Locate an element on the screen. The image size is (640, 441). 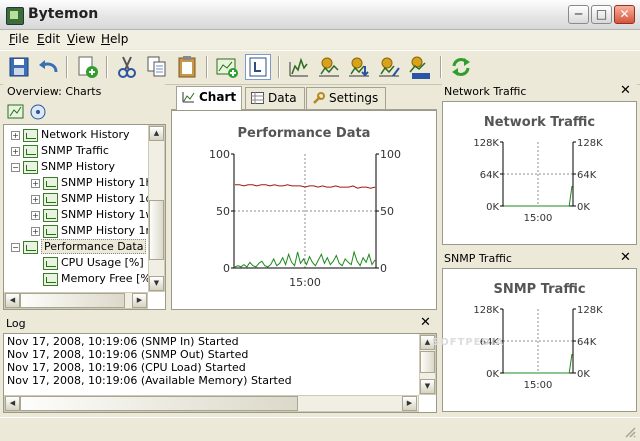
log-header: Log ✕ is located at coordinates (220, 323).